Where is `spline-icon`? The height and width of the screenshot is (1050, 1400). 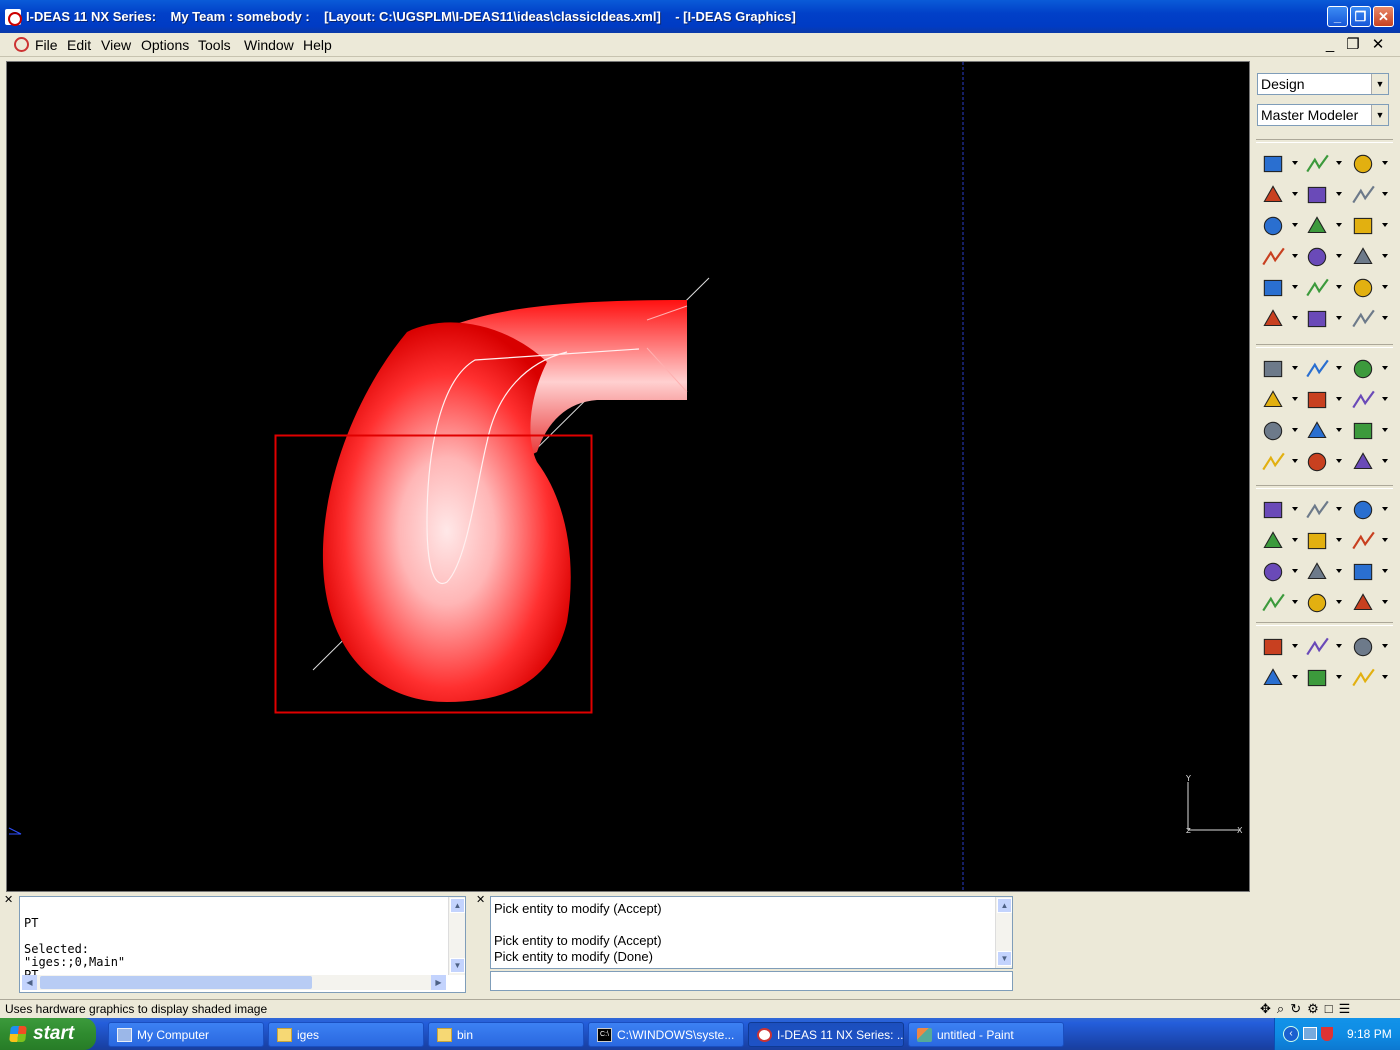
spline-icon is located at coordinates (1323, 226).